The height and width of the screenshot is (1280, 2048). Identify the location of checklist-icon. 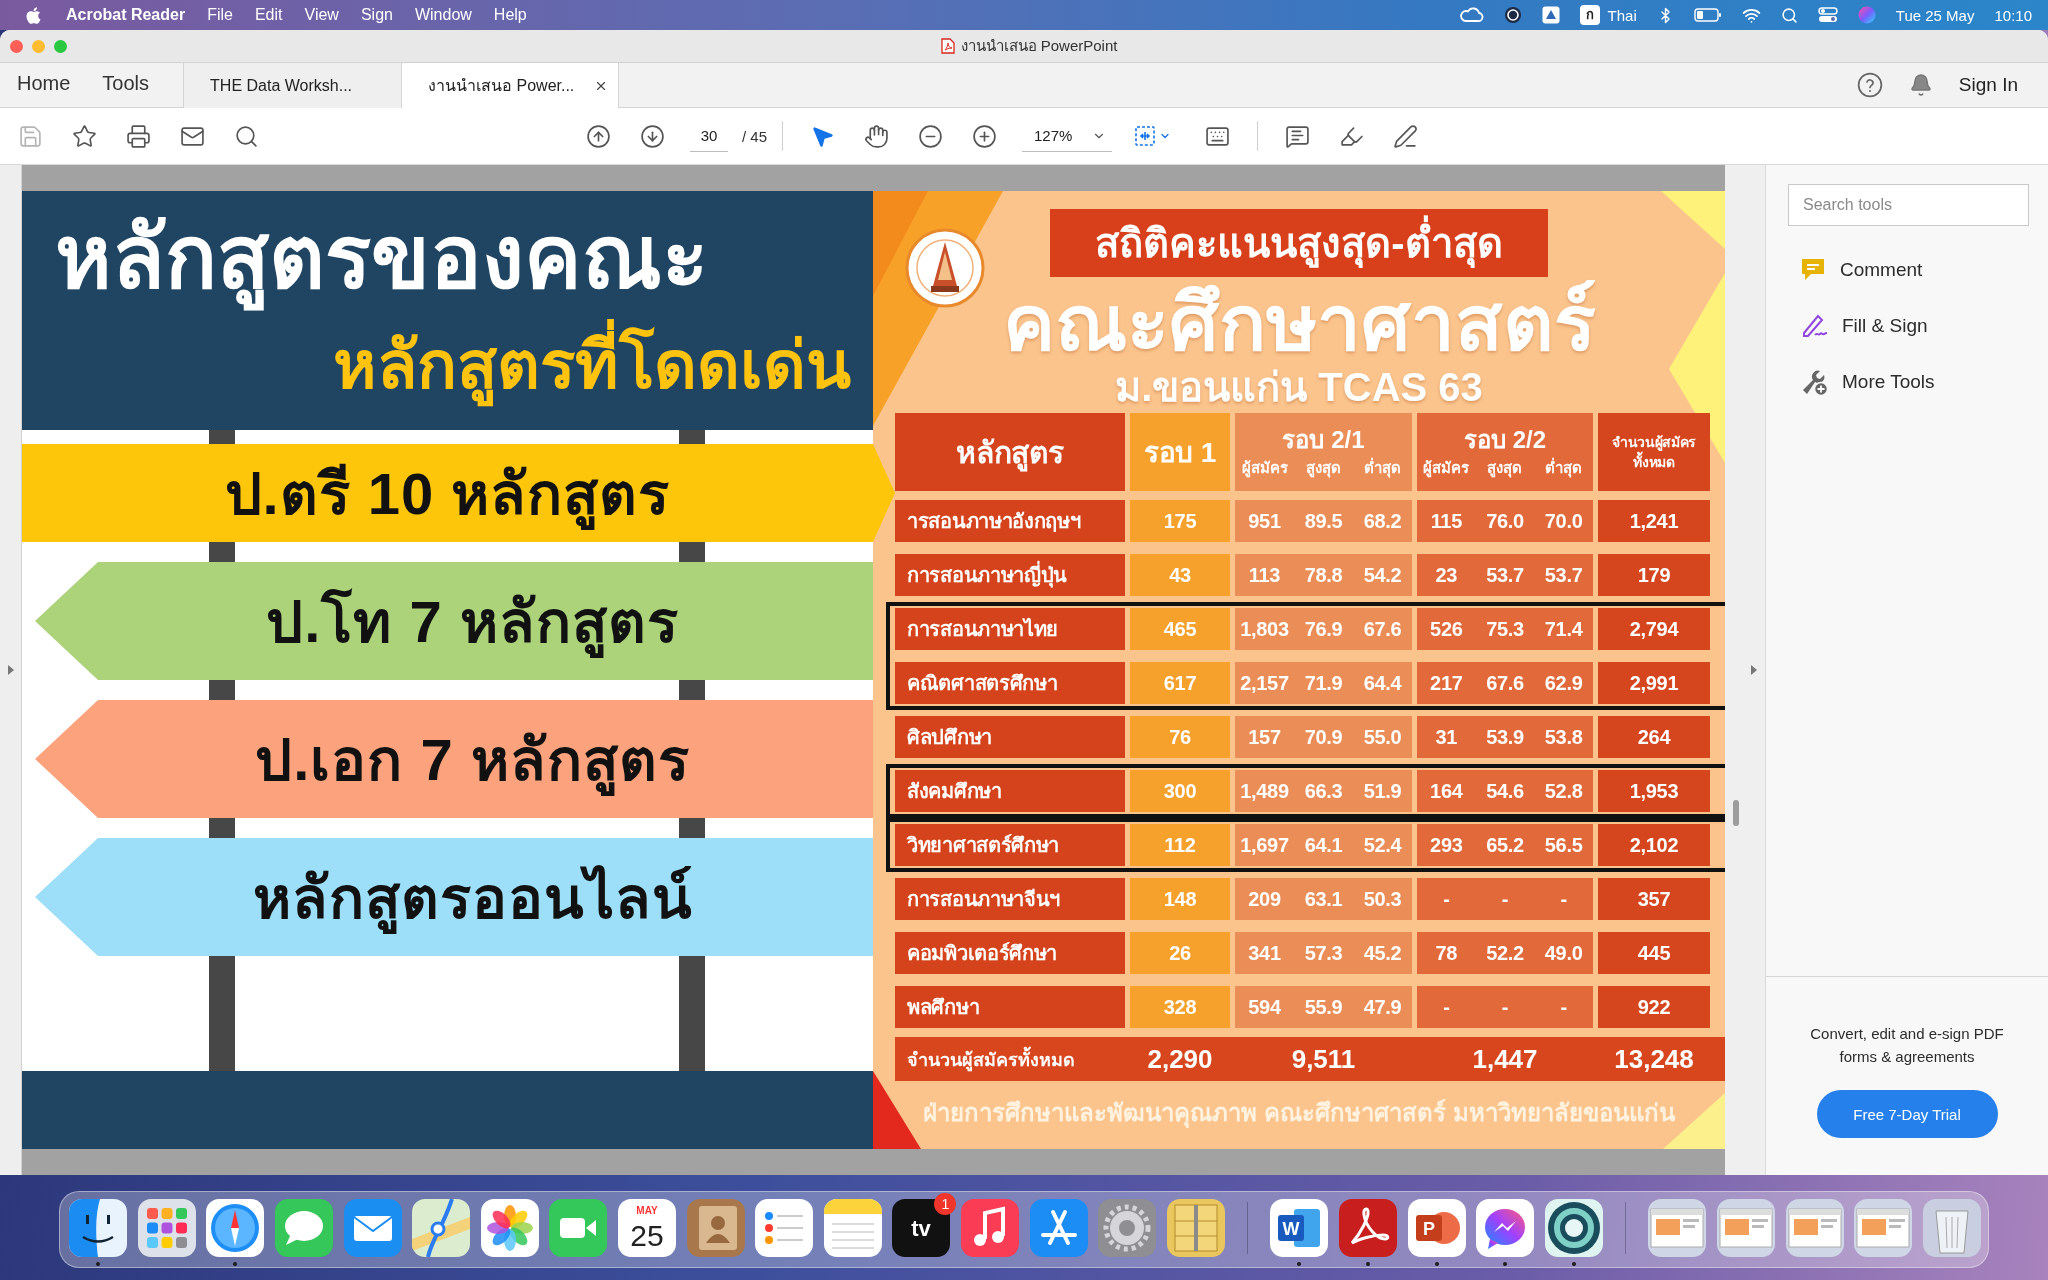
(784, 1228).